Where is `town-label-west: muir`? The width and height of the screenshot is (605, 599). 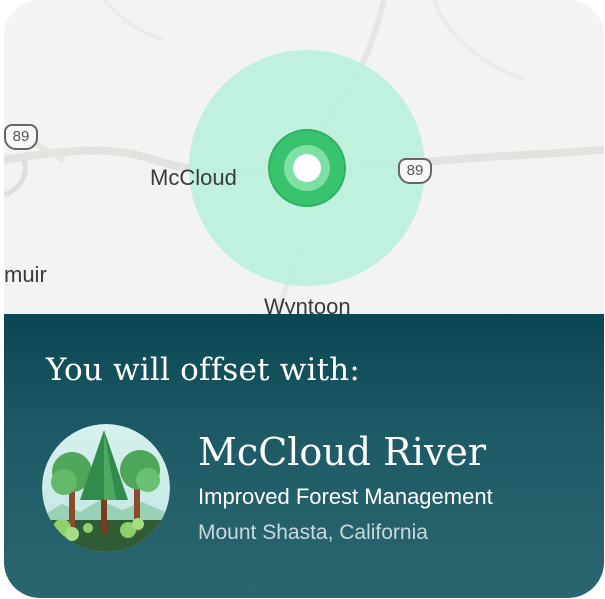
town-label-west: muir is located at coordinates (25, 274).